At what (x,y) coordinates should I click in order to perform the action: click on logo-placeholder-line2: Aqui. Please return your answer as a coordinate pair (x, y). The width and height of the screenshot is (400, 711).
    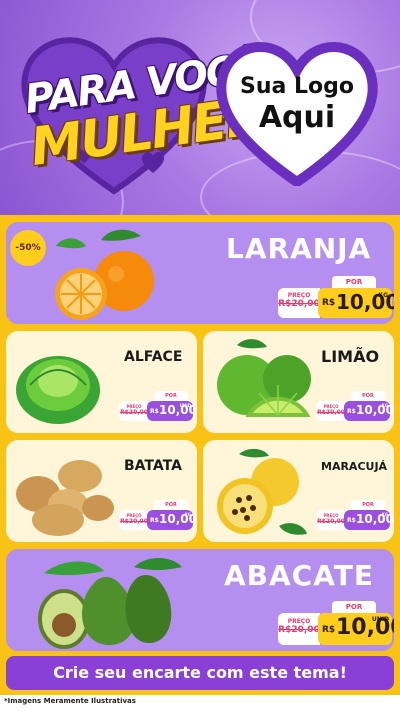
    Looking at the image, I should click on (297, 117).